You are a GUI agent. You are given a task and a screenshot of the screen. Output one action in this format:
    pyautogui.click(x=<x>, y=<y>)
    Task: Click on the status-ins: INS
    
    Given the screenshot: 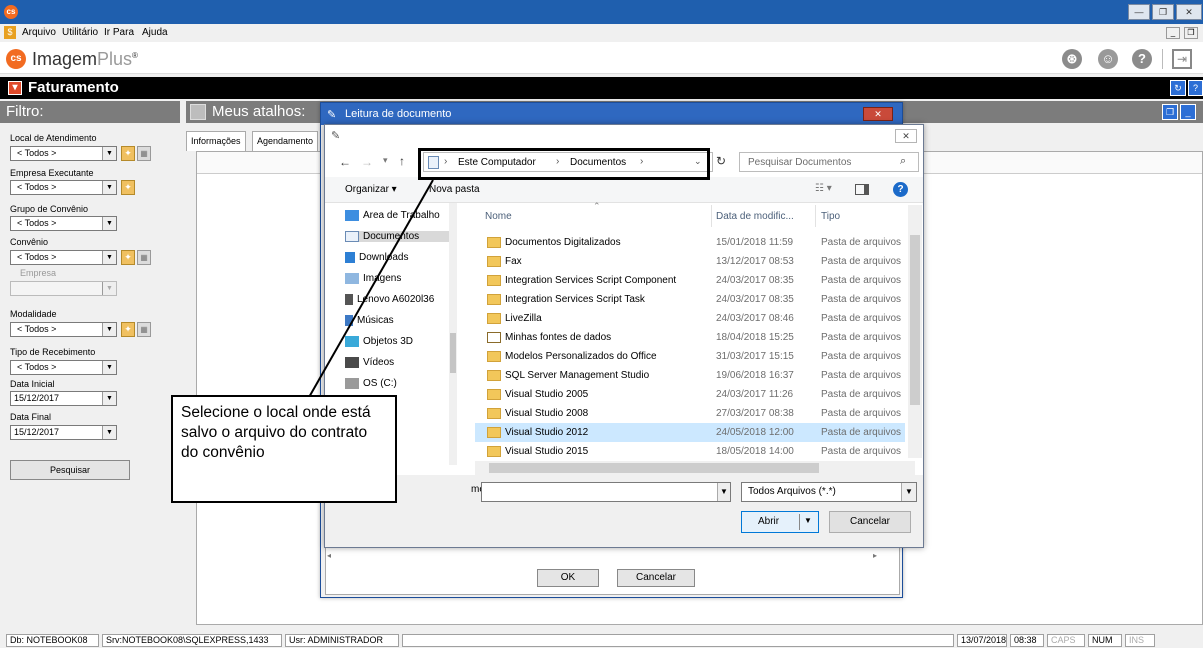 What is the action you would take?
    pyautogui.click(x=1140, y=640)
    